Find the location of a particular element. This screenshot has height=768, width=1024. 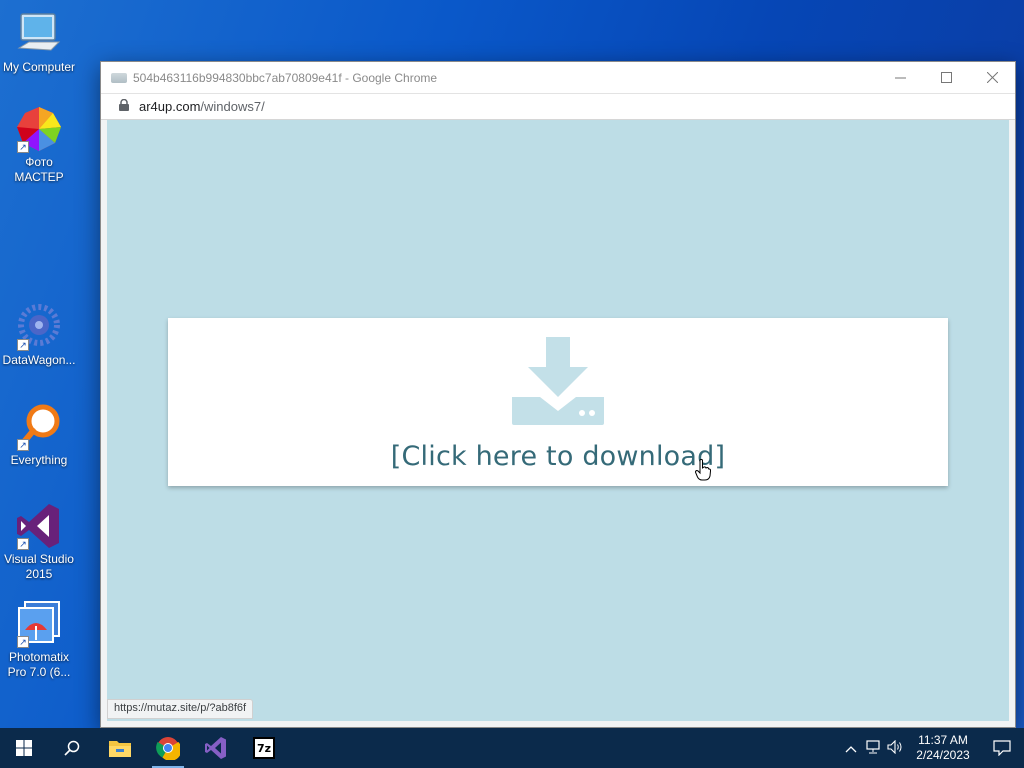

desktop-icon-visual-studio: ↗ Visual Studio 2015 is located at coordinates (39, 542).